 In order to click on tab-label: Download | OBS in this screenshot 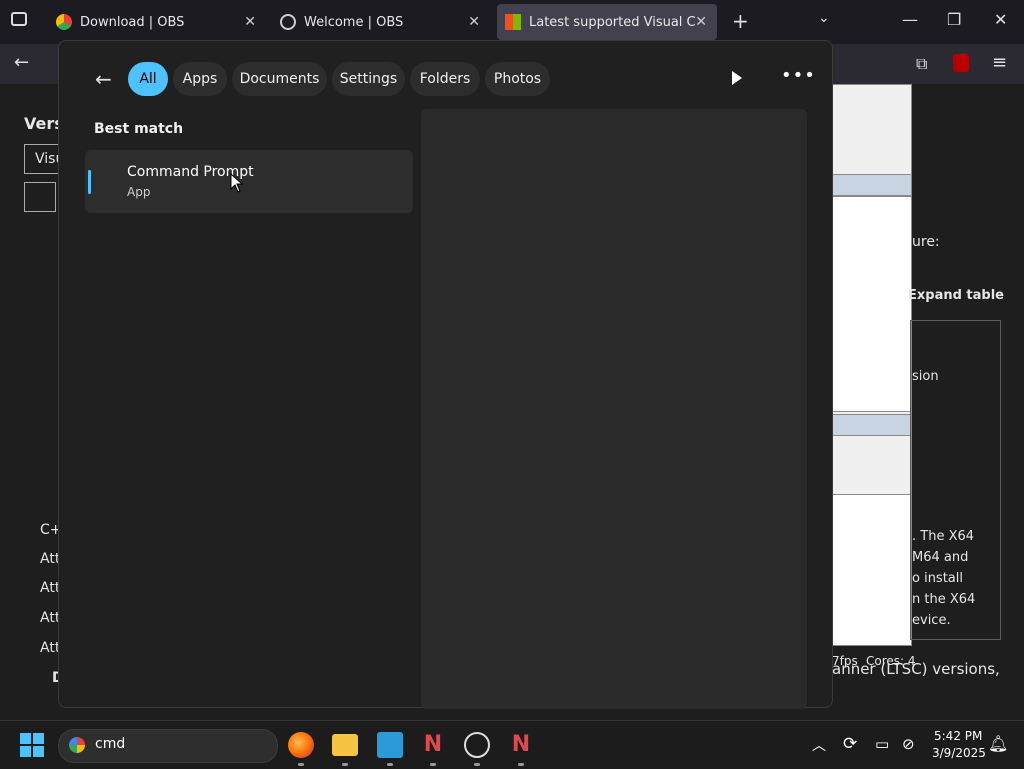, I will do `click(132, 22)`.